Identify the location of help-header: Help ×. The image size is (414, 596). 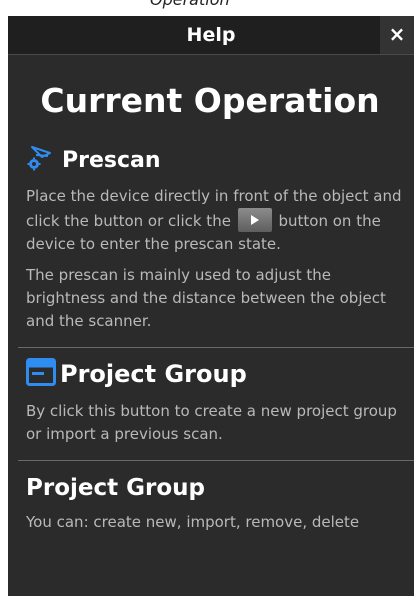
(211, 35).